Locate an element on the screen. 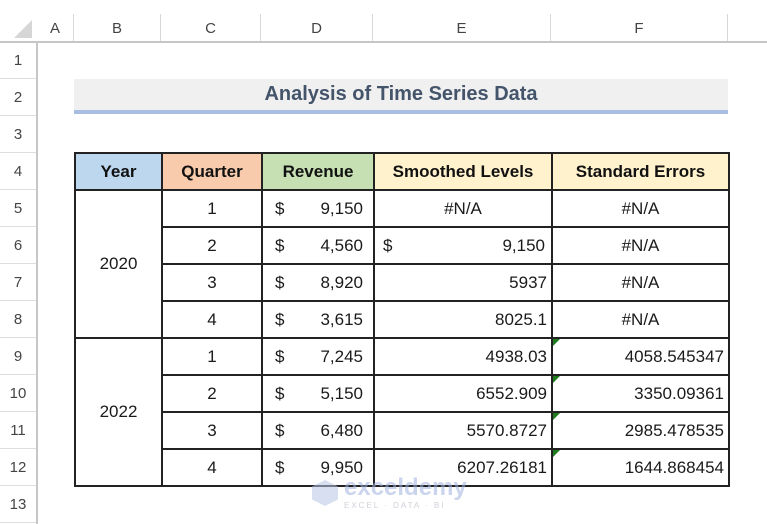  smoothed-cell: 8025.1 is located at coordinates (463, 319).